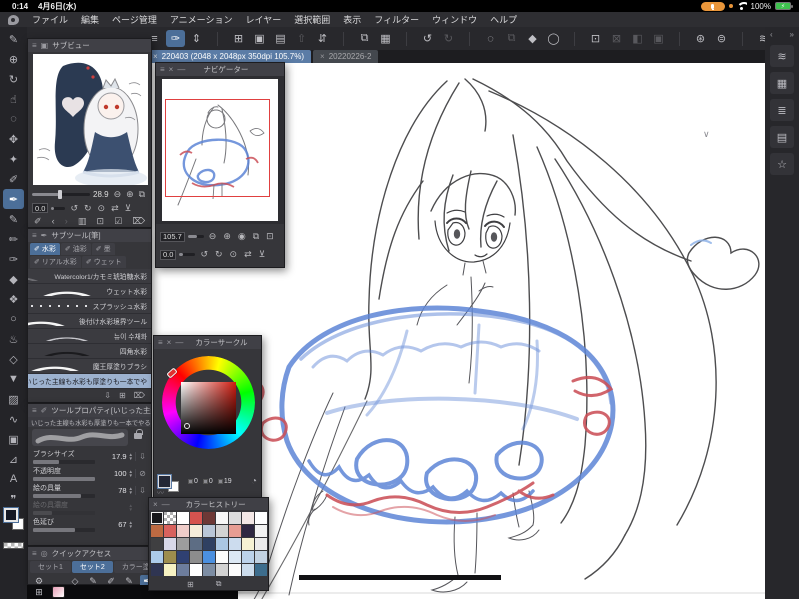  Describe the element at coordinates (13, 139) in the screenshot. I see `tool-icon: ✥` at that location.